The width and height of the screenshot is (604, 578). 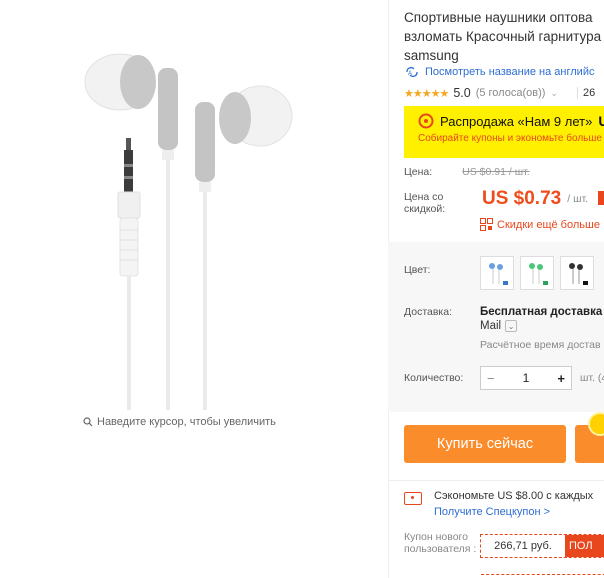 What do you see at coordinates (577, 273) in the screenshot?
I see `color-swatch-black` at bounding box center [577, 273].